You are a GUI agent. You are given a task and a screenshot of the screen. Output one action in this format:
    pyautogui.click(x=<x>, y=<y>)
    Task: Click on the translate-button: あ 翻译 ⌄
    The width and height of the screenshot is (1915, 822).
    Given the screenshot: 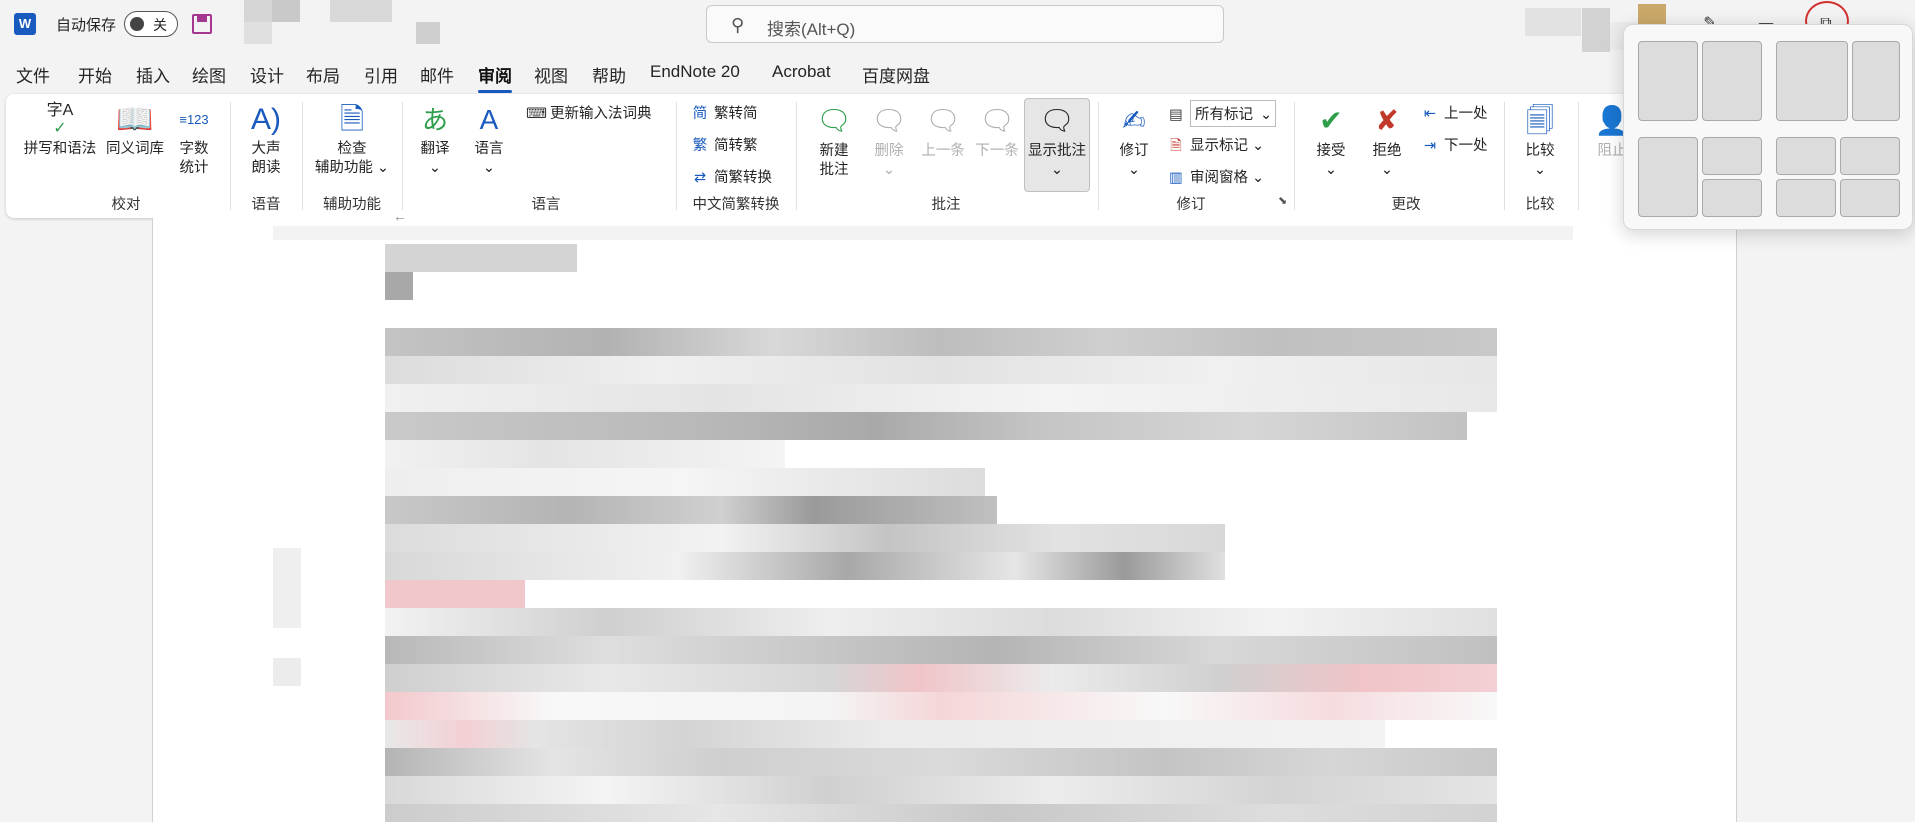 What is the action you would take?
    pyautogui.click(x=435, y=140)
    